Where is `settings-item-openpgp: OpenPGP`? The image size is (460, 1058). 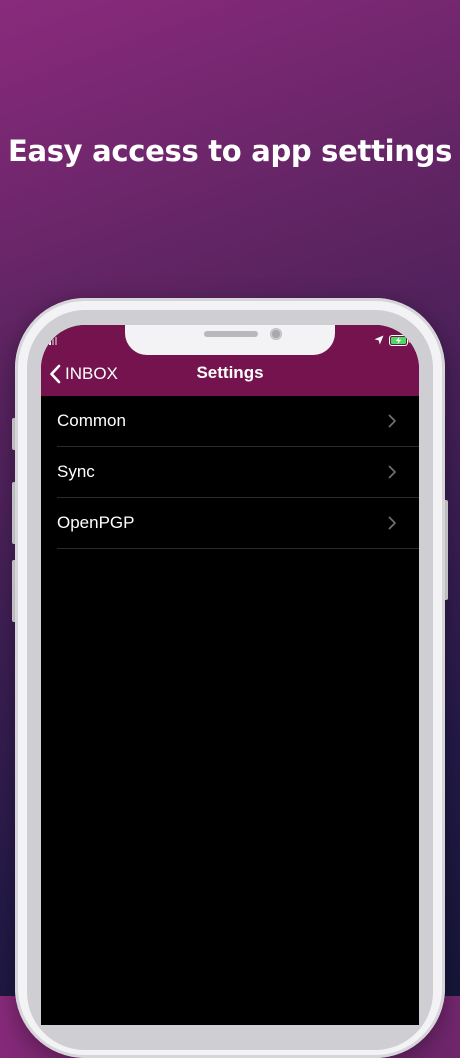 settings-item-openpgp: OpenPGP is located at coordinates (238, 523).